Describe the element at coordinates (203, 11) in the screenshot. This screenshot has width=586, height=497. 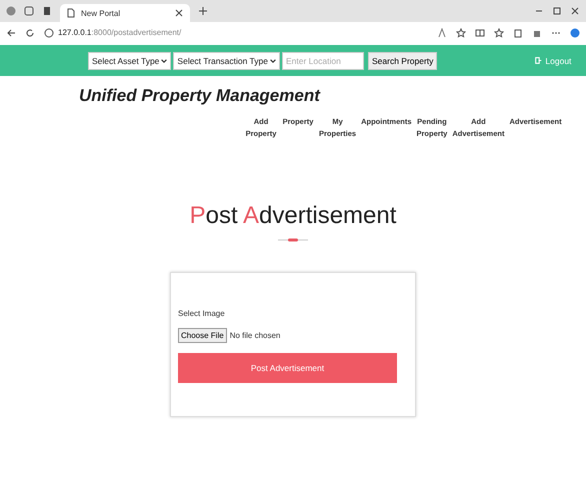
I see `new-tab-icon` at that location.